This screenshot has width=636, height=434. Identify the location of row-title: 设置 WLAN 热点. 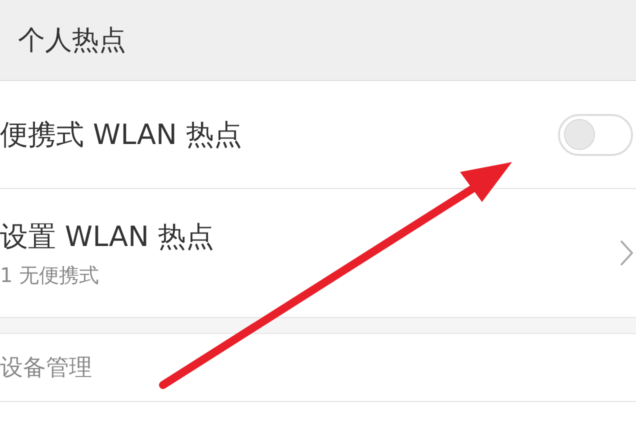
(310, 237).